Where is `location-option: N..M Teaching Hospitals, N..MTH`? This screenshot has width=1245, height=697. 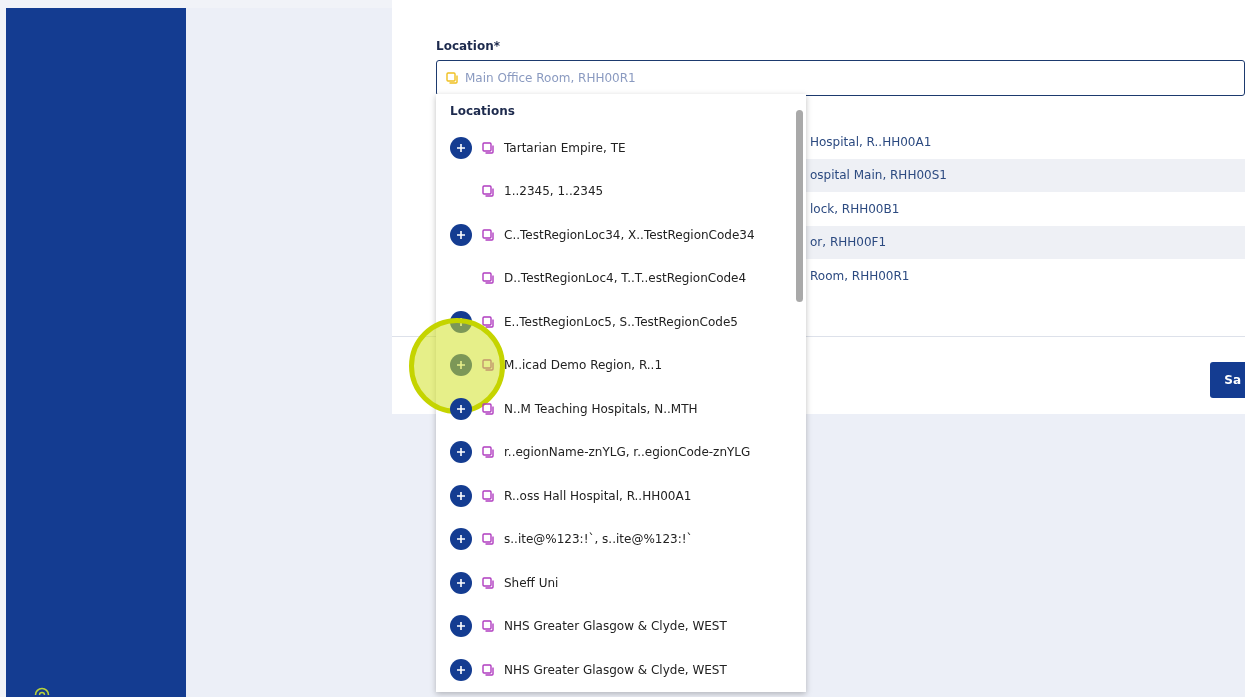
location-option: N..M Teaching Hospitals, N..MTH is located at coordinates (601, 408).